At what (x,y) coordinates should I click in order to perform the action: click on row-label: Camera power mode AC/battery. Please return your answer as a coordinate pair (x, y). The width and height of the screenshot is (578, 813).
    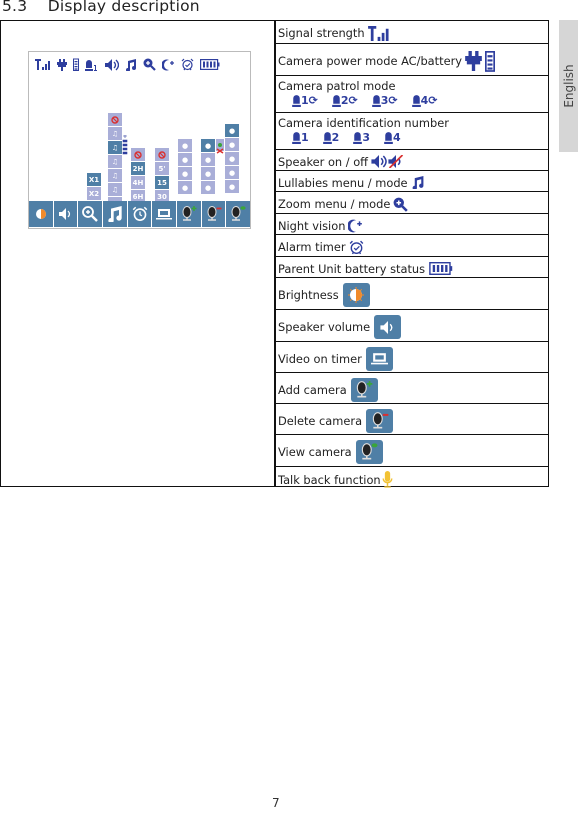
    Looking at the image, I should click on (370, 61).